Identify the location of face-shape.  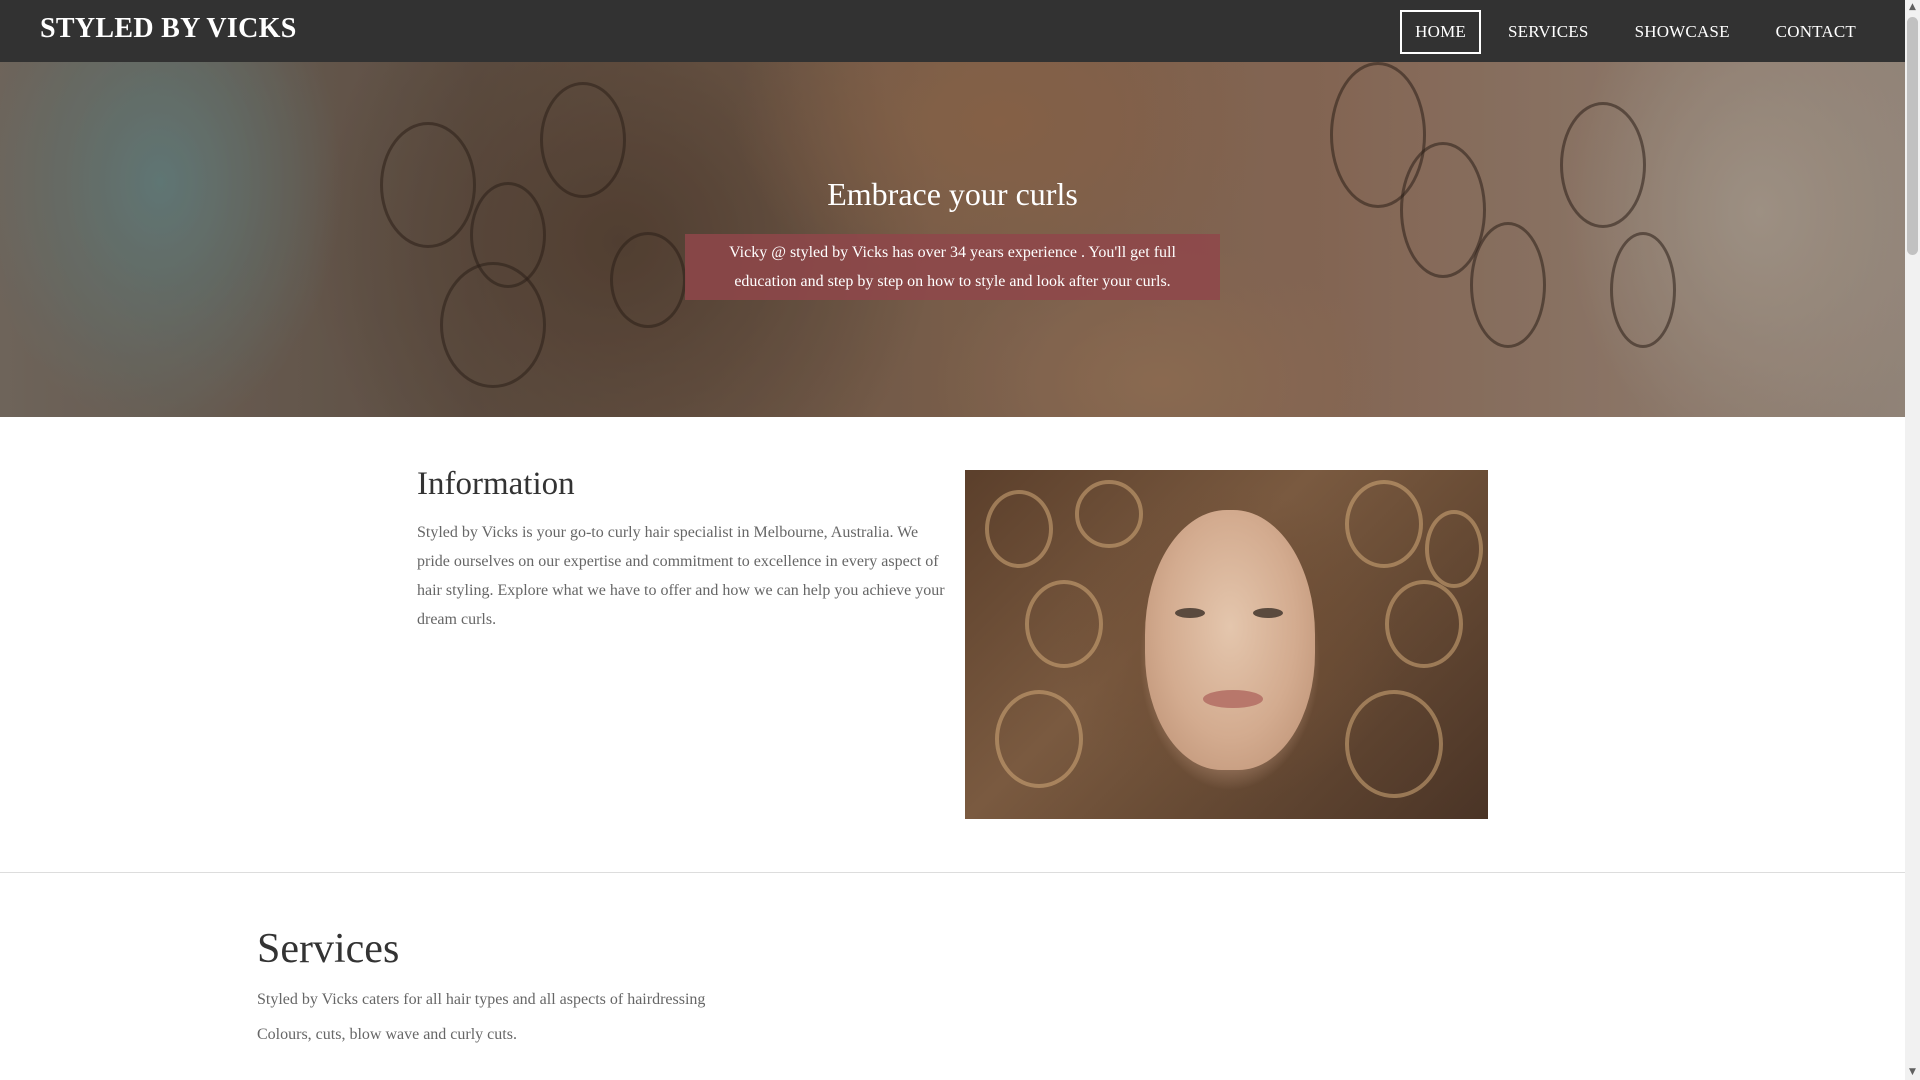
(1230, 640).